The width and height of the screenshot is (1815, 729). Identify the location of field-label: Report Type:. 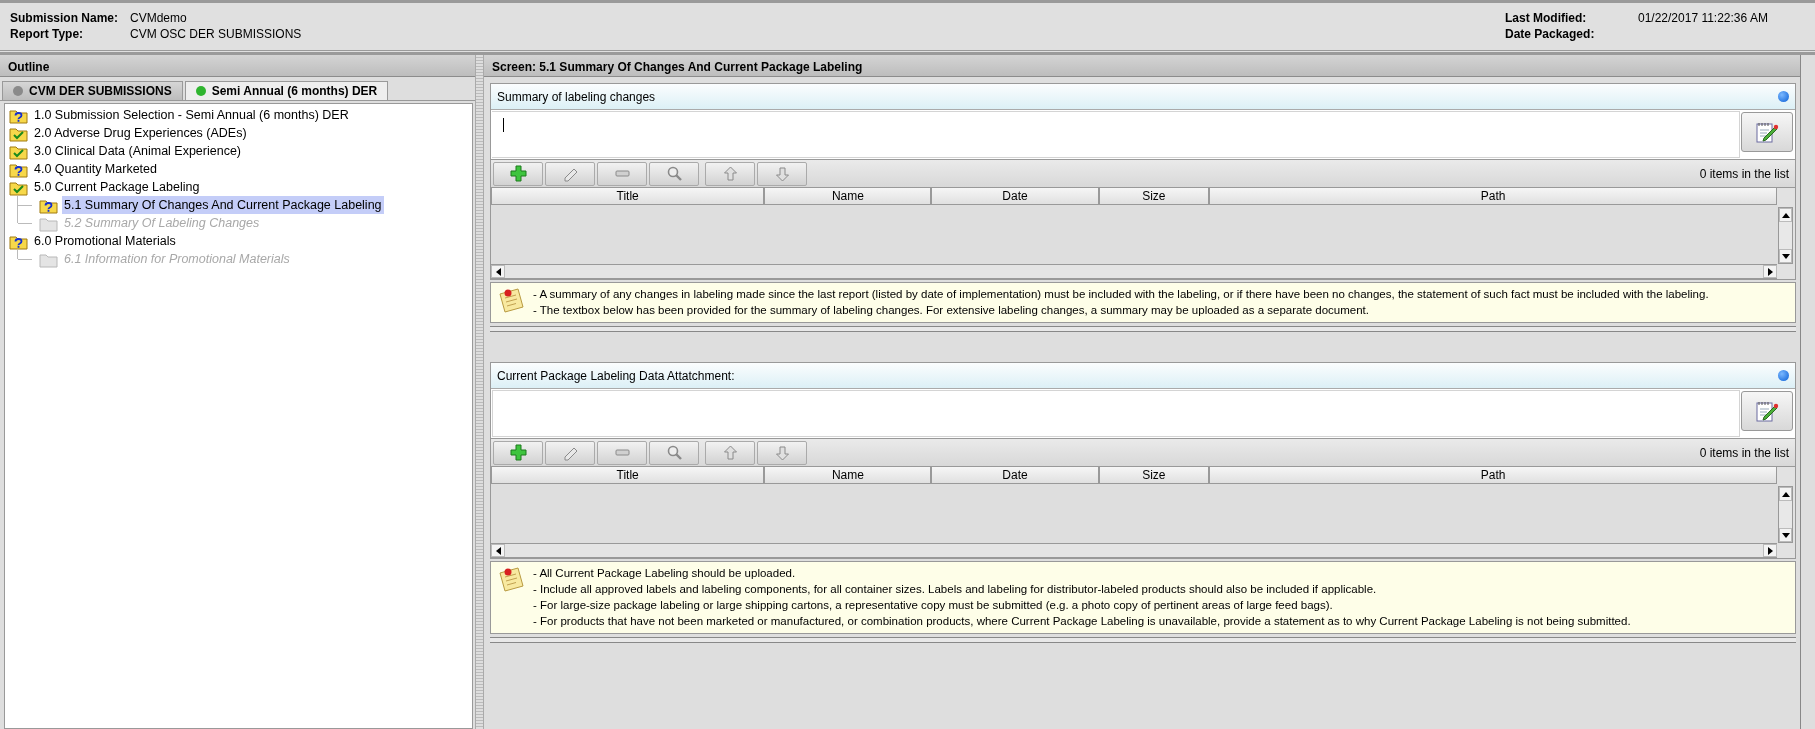
(47, 34).